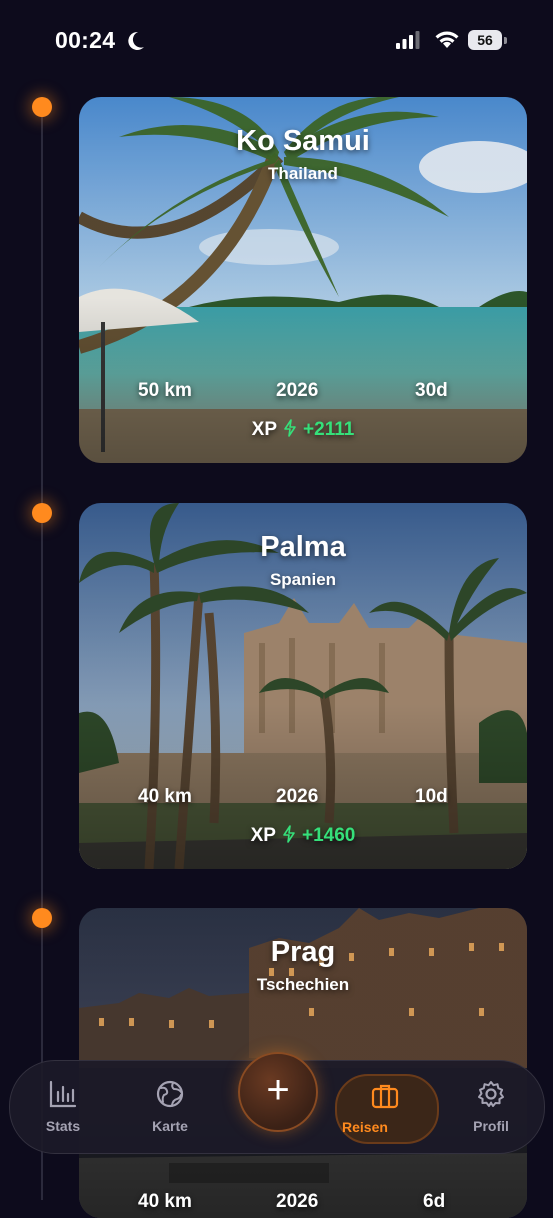 This screenshot has width=553, height=1218. Describe the element at coordinates (365, 1127) in the screenshot. I see `nav-label: Reisen` at that location.